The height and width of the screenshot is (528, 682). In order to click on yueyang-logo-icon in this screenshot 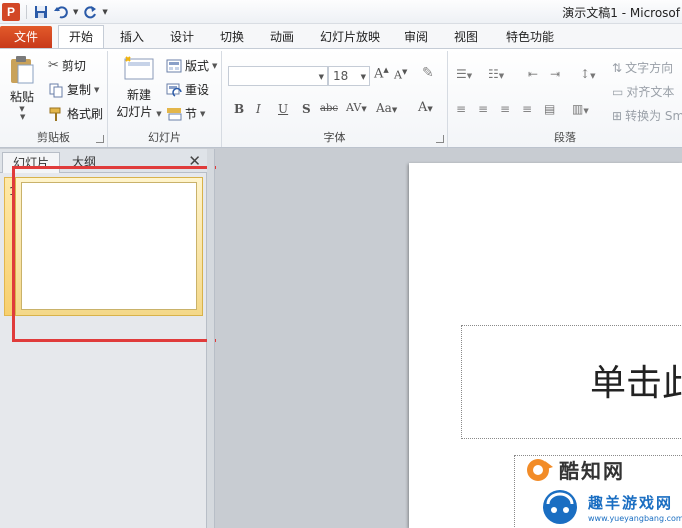, I will do `click(560, 507)`.